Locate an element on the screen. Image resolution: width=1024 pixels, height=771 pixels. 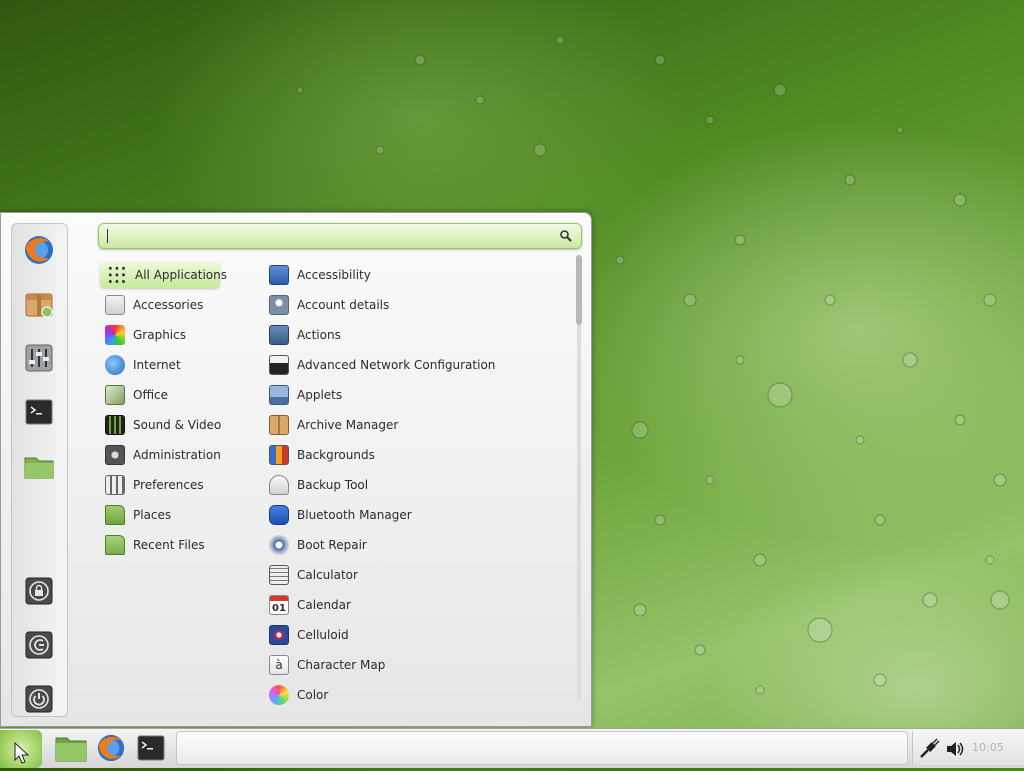
app-applets: Applets is located at coordinates (418, 395).